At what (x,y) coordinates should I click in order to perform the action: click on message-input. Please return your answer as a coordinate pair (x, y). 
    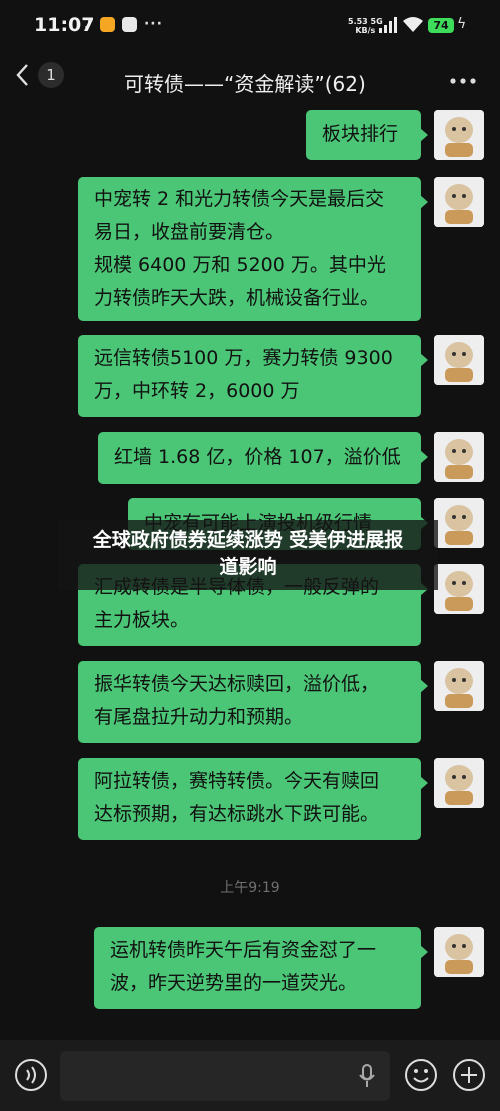
    Looking at the image, I should click on (225, 1076).